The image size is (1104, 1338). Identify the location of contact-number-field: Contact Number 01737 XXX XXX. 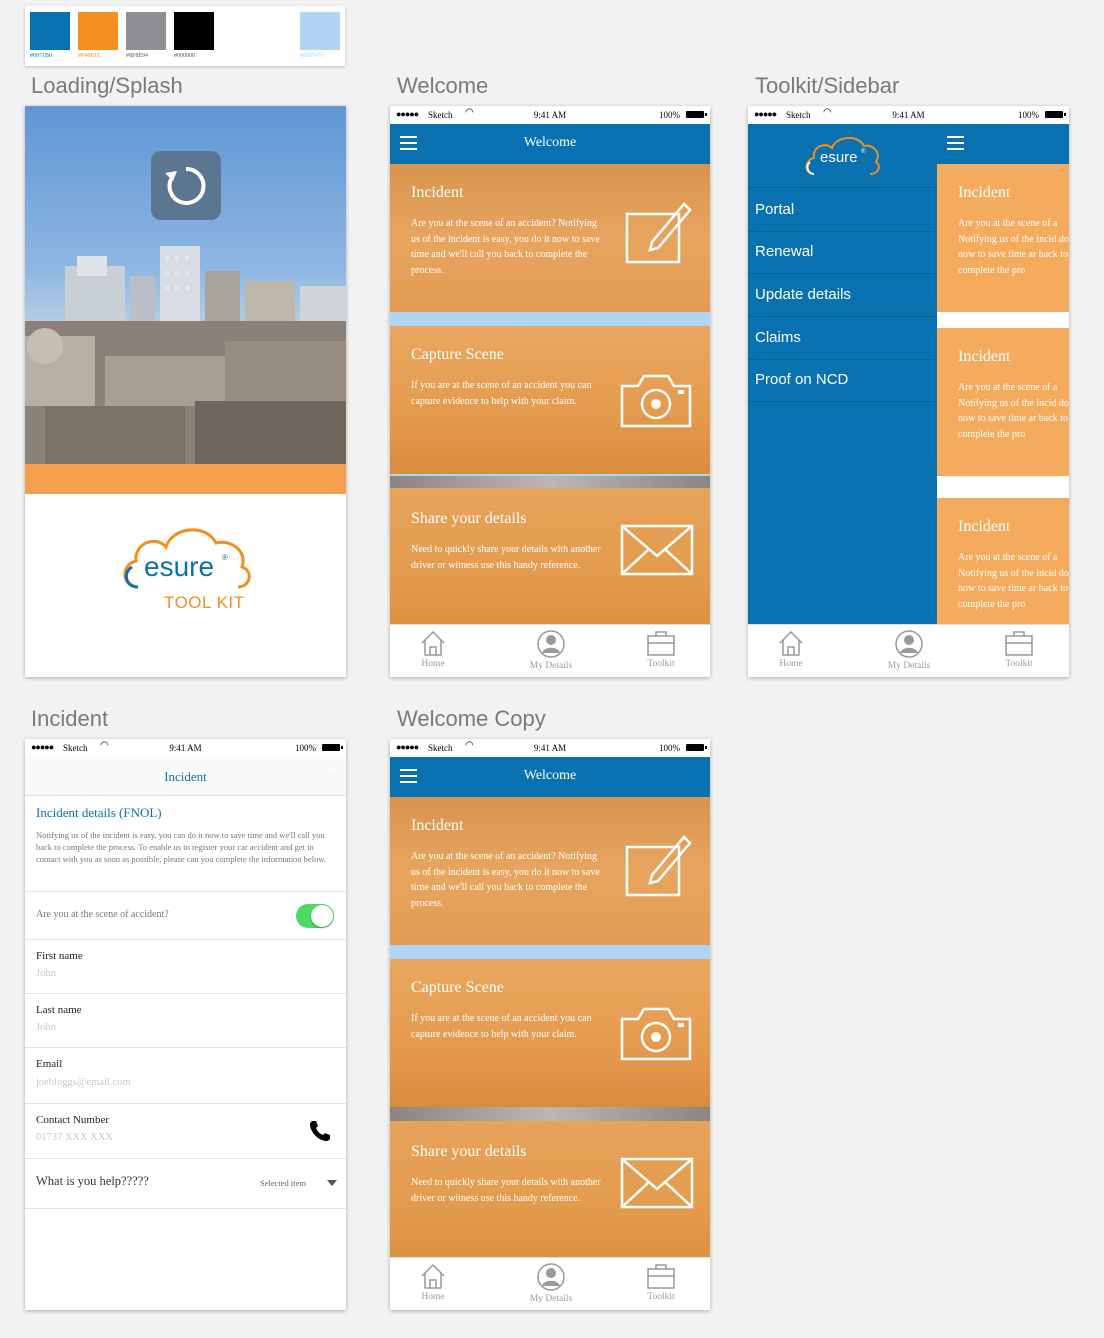
(185, 1131).